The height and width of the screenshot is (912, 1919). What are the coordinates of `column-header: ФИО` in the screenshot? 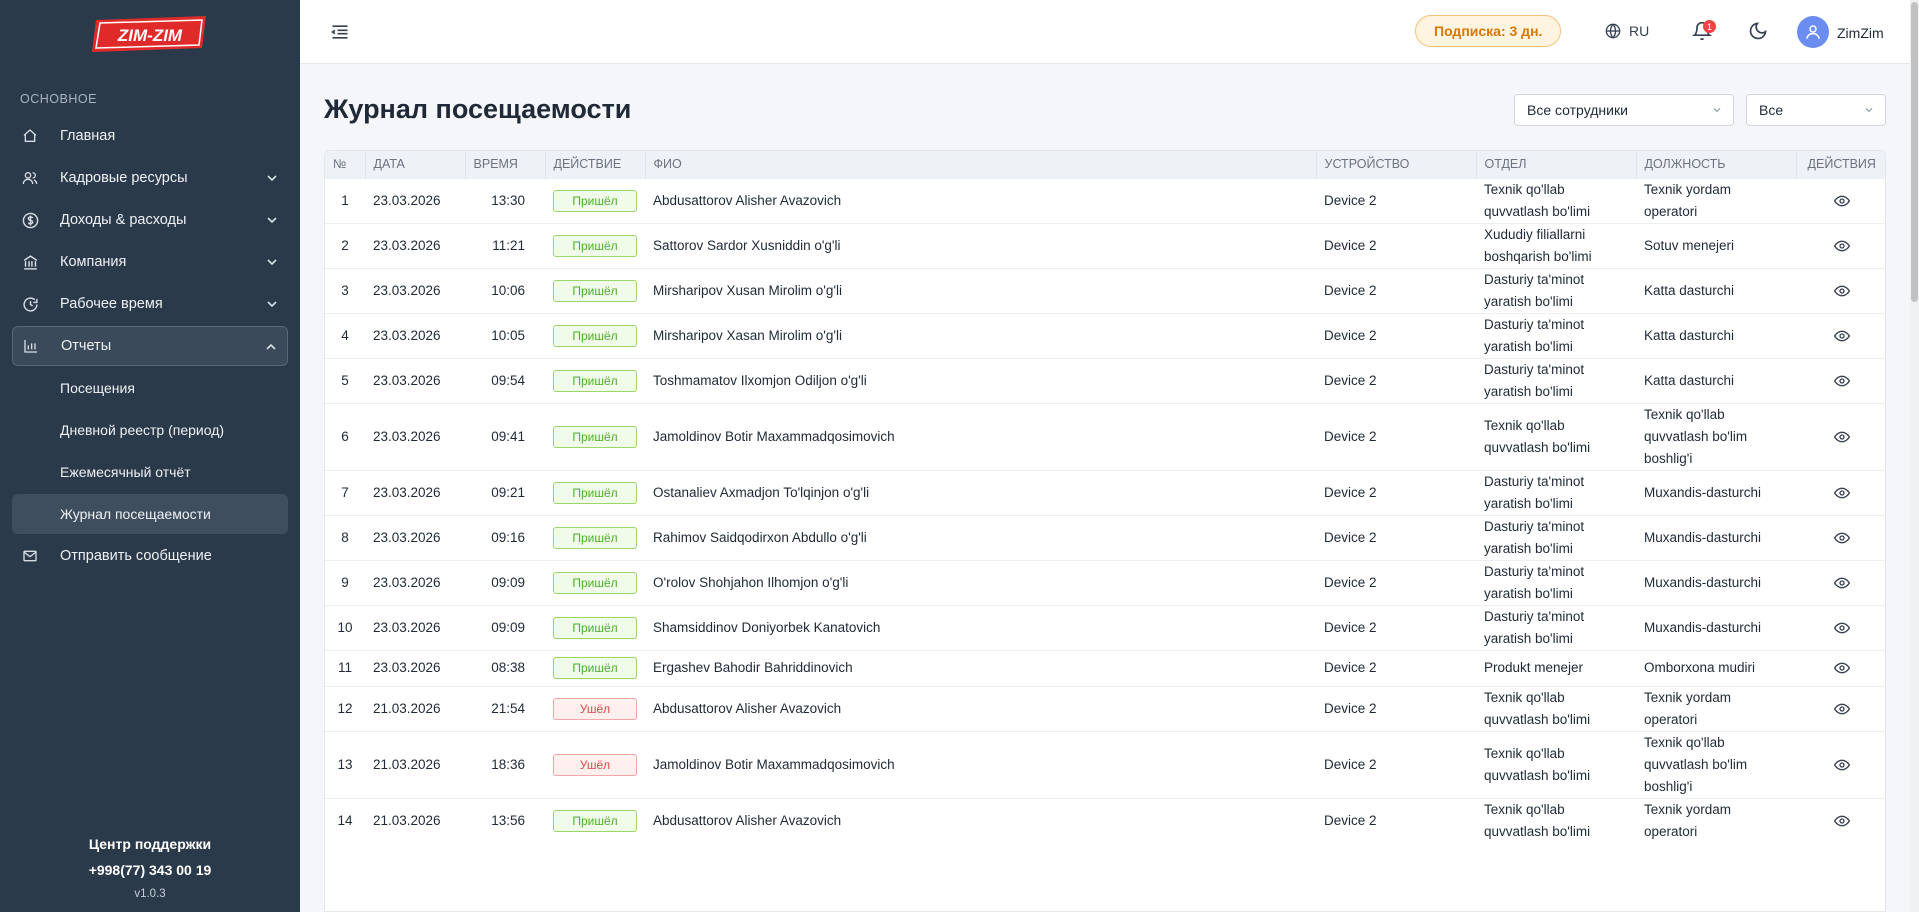 It's located at (981, 164).